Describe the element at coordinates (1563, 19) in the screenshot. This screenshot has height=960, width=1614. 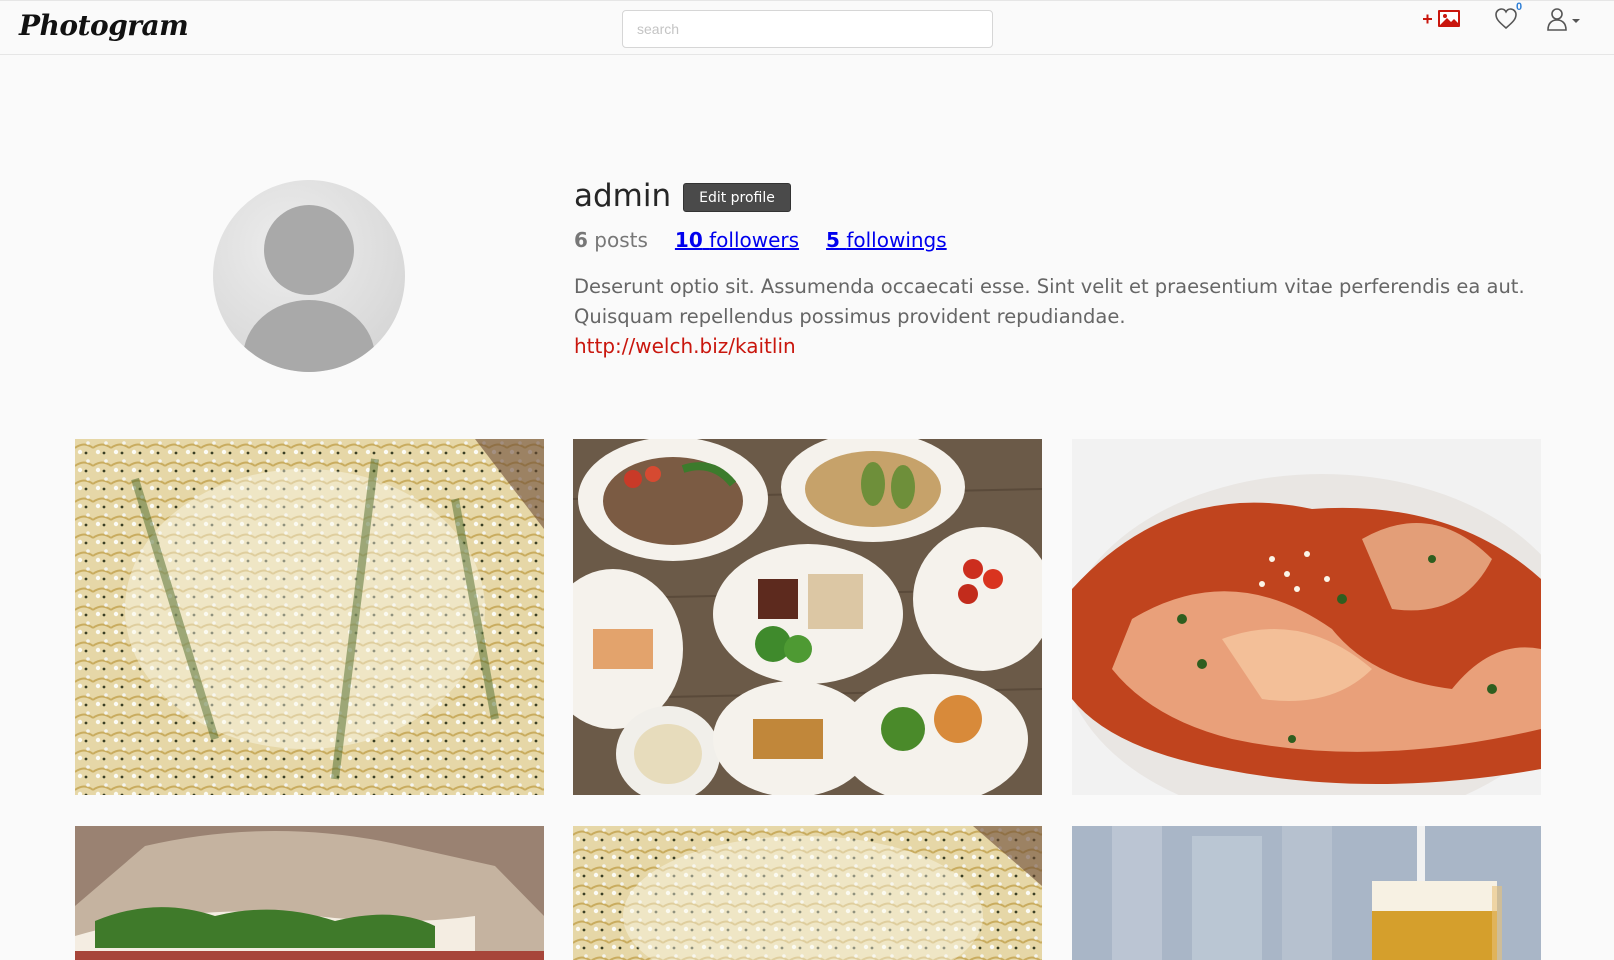
I see `user-icon` at that location.